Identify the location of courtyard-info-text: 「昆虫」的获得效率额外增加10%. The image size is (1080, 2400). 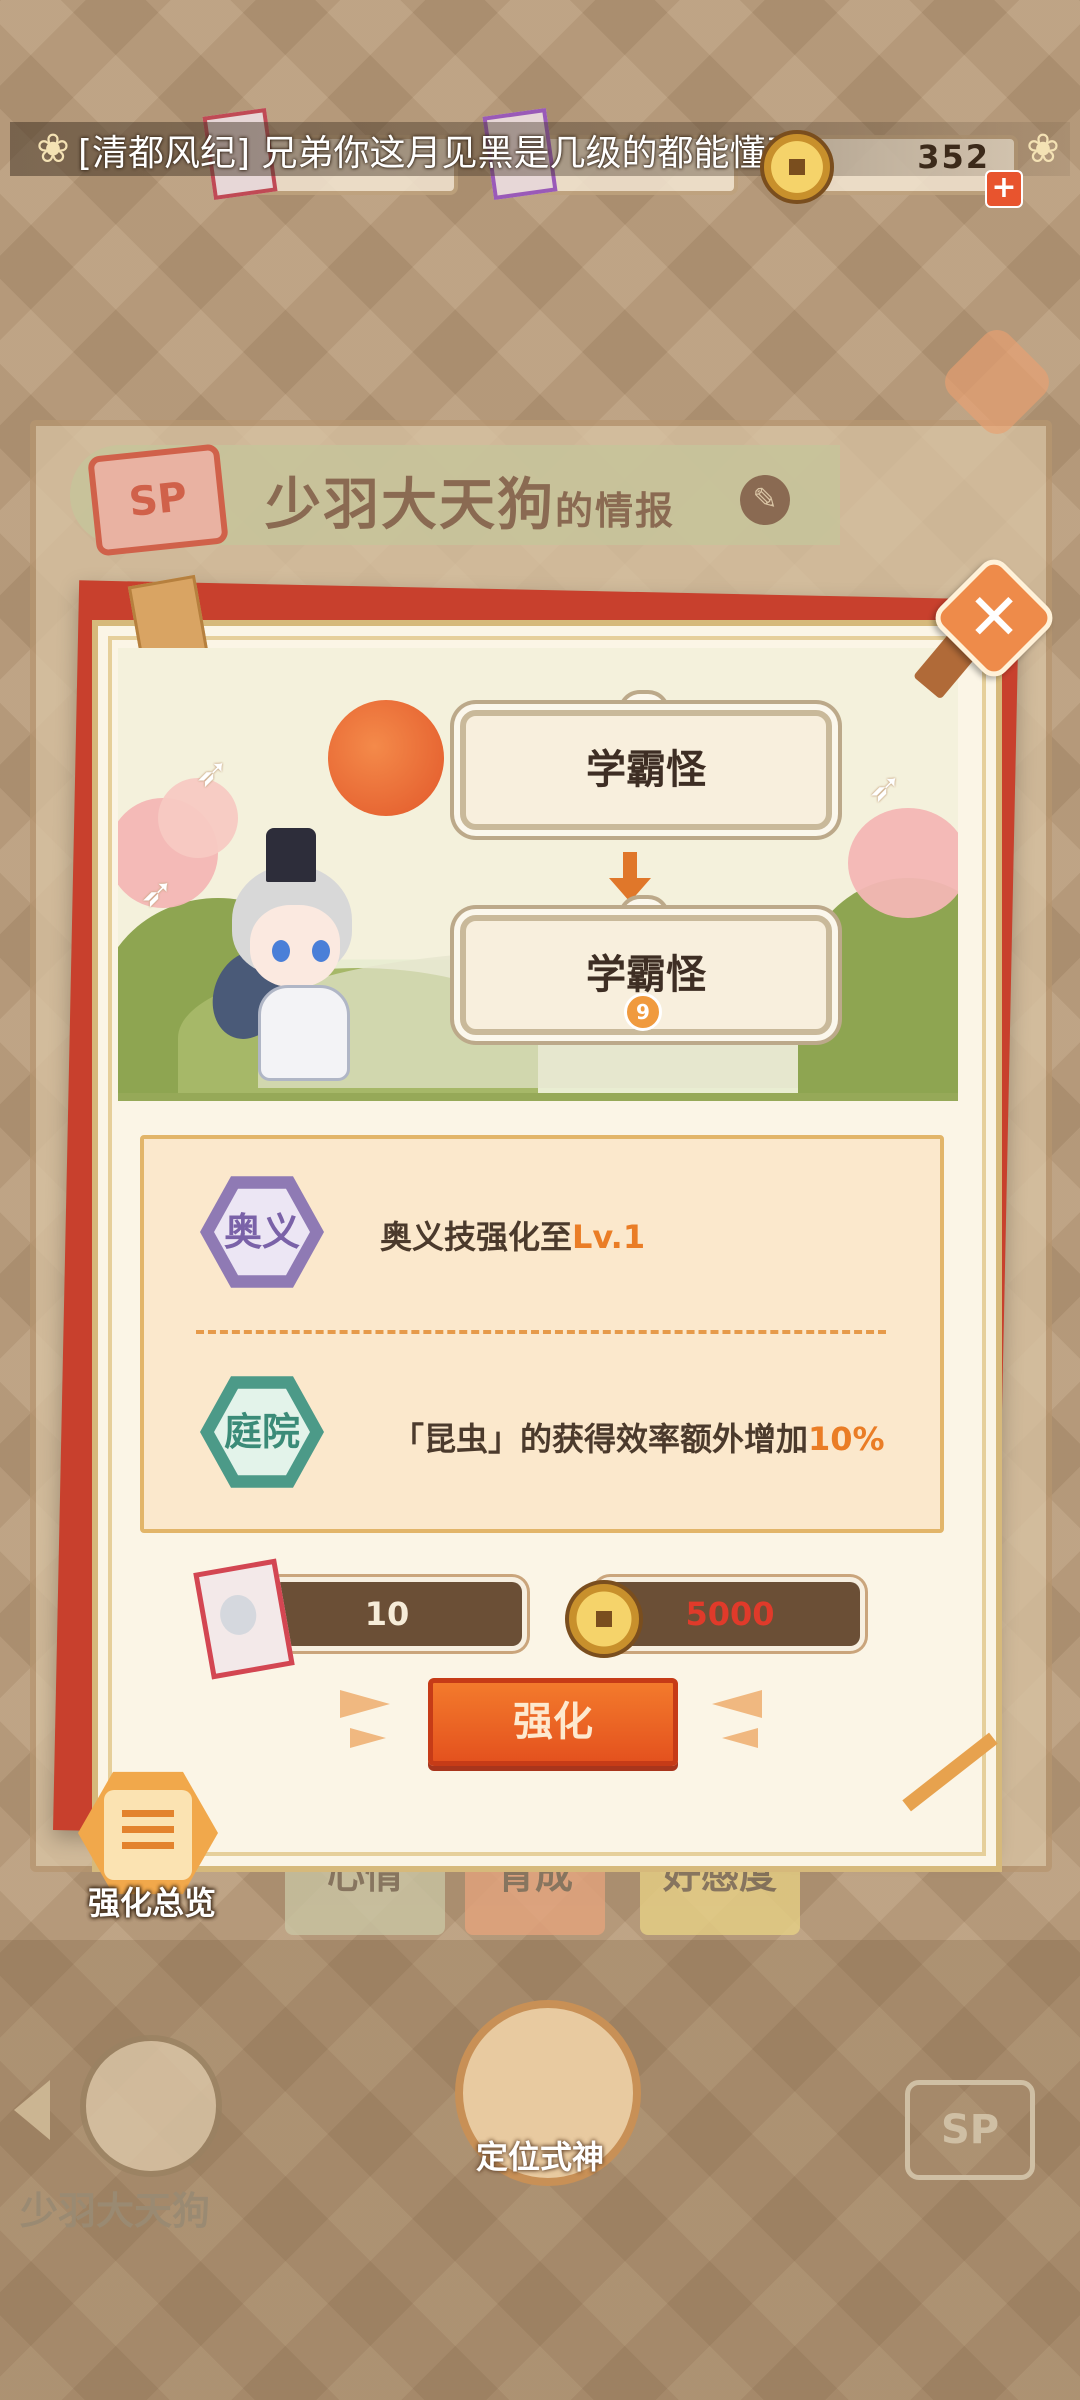
(638, 1437).